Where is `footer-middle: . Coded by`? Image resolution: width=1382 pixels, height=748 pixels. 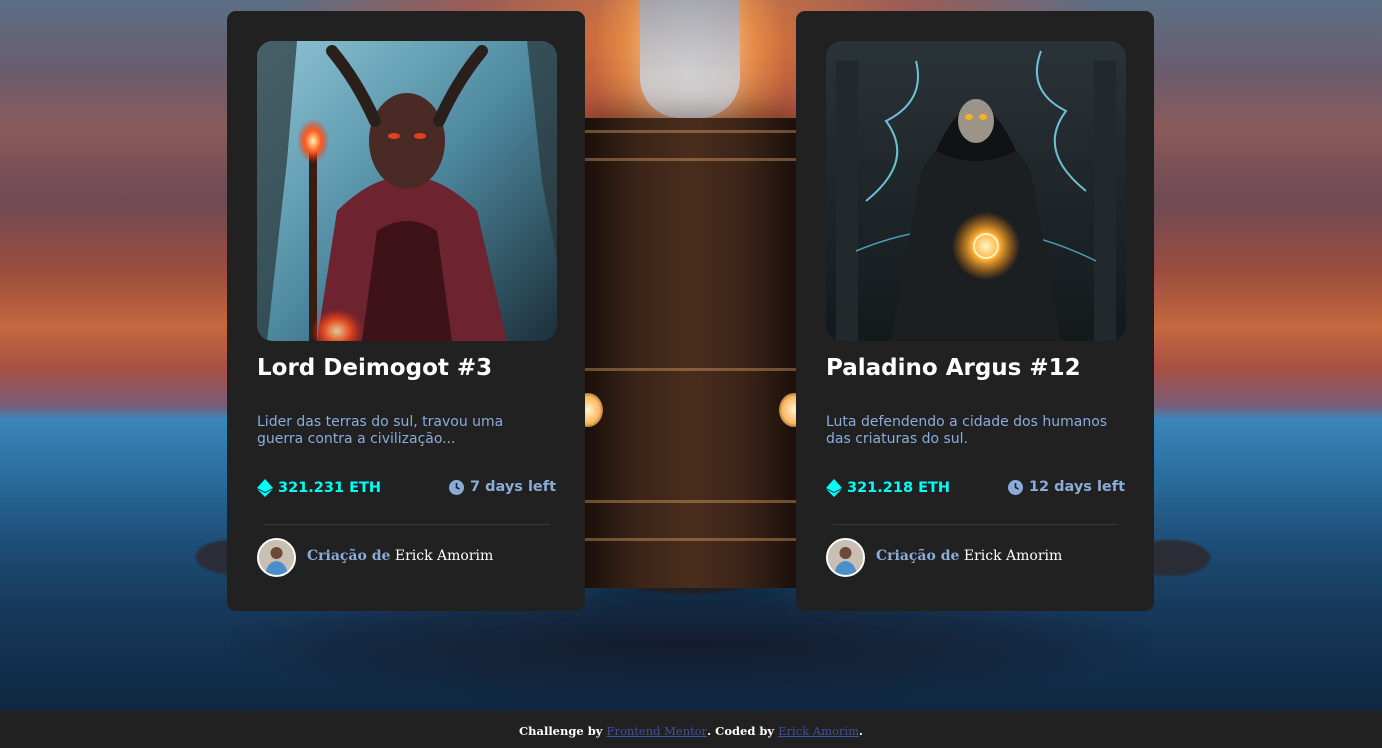
footer-middle: . Coded by is located at coordinates (741, 731).